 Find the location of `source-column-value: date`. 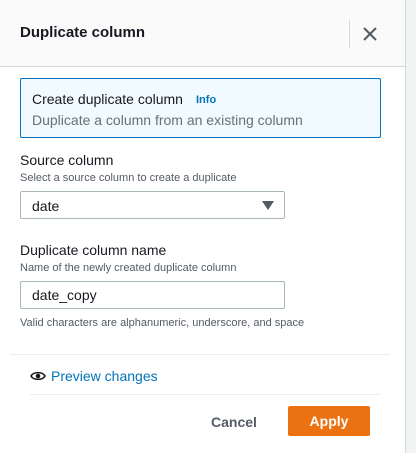

source-column-value: date is located at coordinates (46, 206).